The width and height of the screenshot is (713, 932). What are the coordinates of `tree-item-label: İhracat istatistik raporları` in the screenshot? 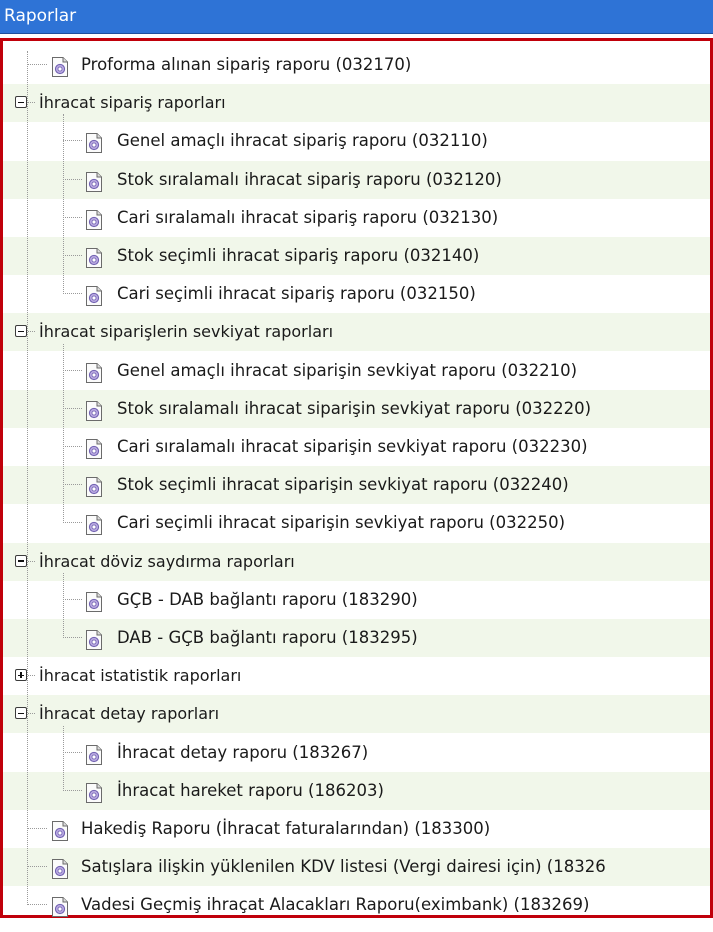 It's located at (140, 676).